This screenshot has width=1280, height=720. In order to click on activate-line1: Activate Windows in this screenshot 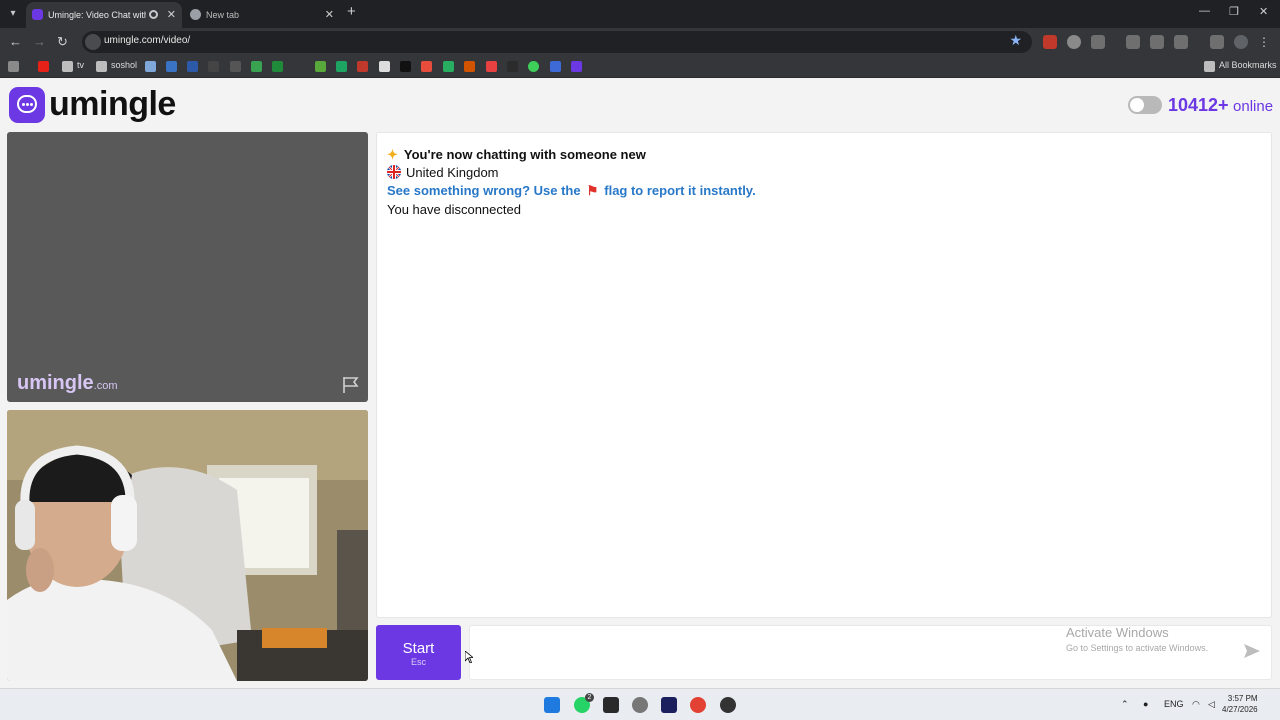, I will do `click(1117, 632)`.